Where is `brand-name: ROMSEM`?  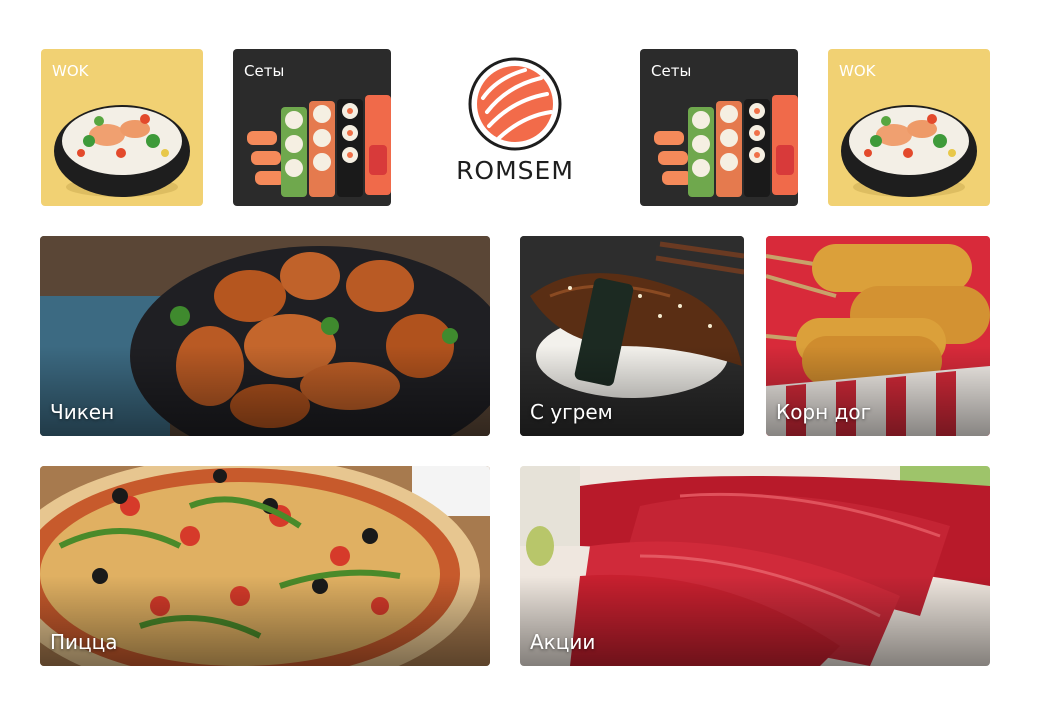
brand-name: ROMSEM is located at coordinates (515, 170).